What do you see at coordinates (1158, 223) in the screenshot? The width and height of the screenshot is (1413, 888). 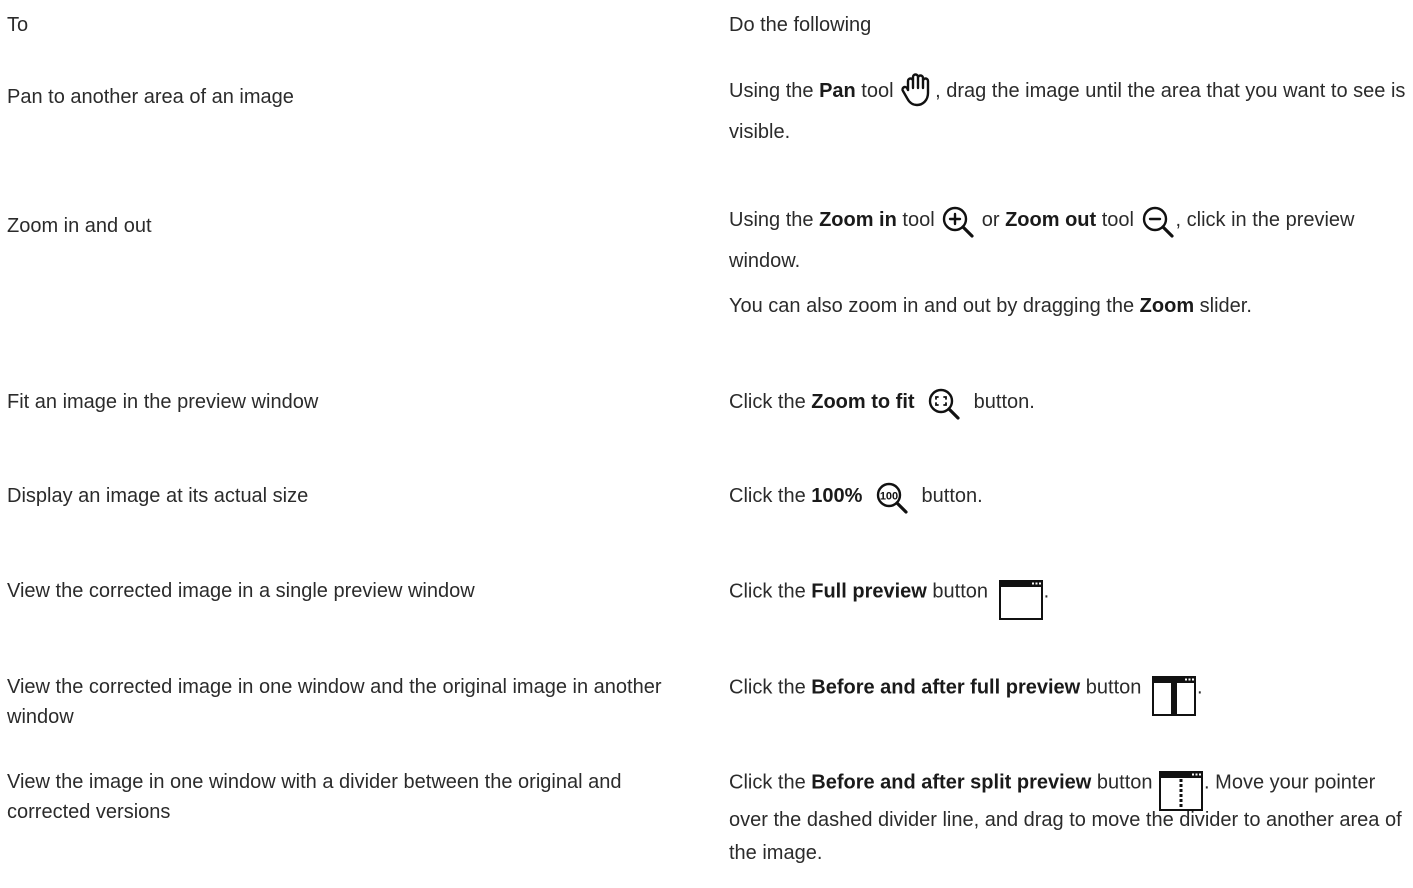 I see `zoom-out-icon` at bounding box center [1158, 223].